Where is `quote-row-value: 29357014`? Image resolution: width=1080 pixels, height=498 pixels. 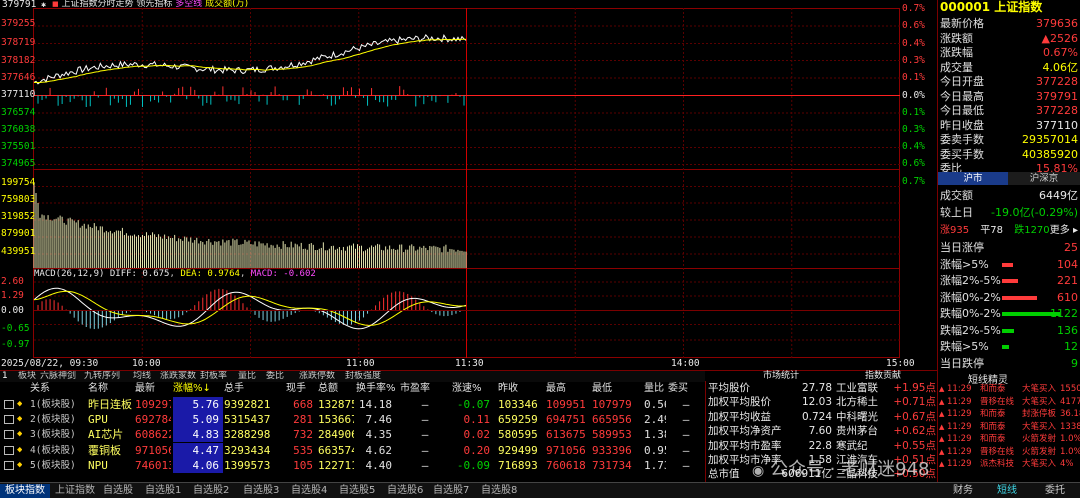 quote-row-value: 29357014 is located at coordinates (1050, 139).